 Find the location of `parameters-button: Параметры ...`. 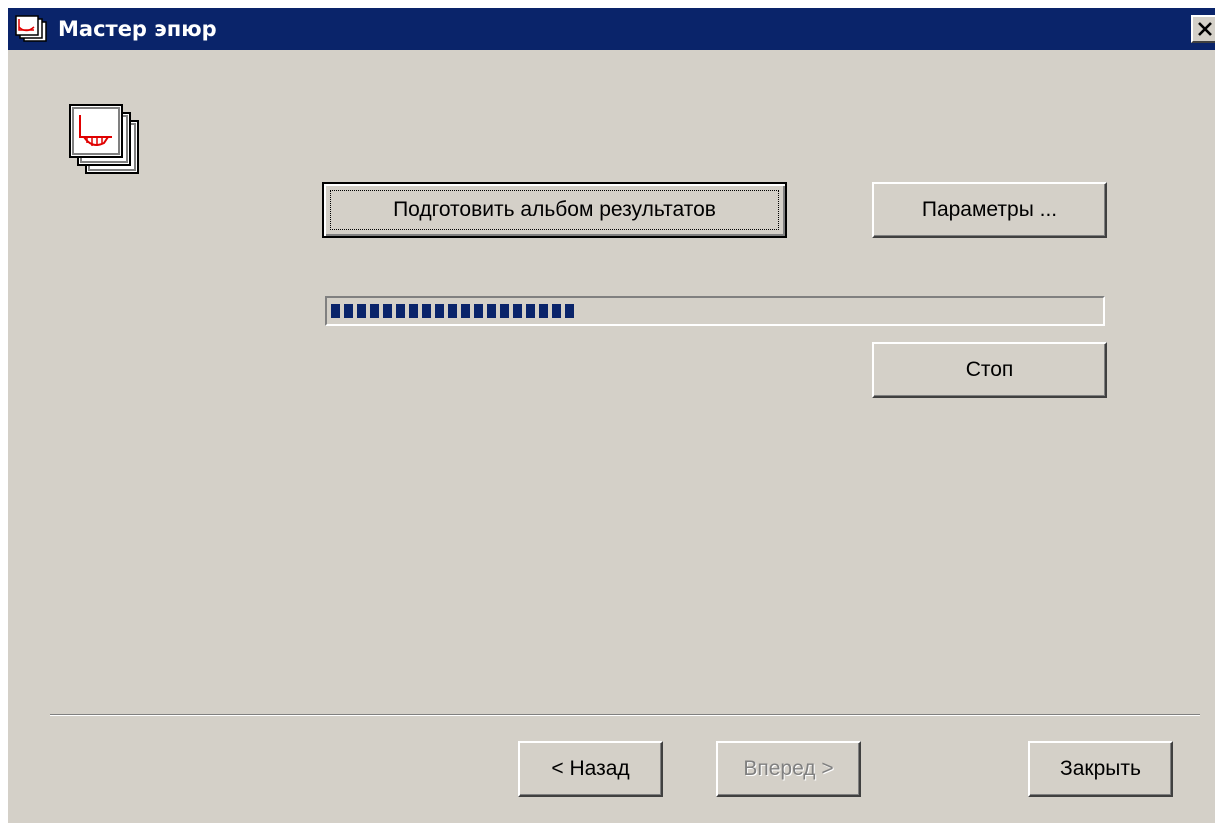

parameters-button: Параметры ... is located at coordinates (989, 210).